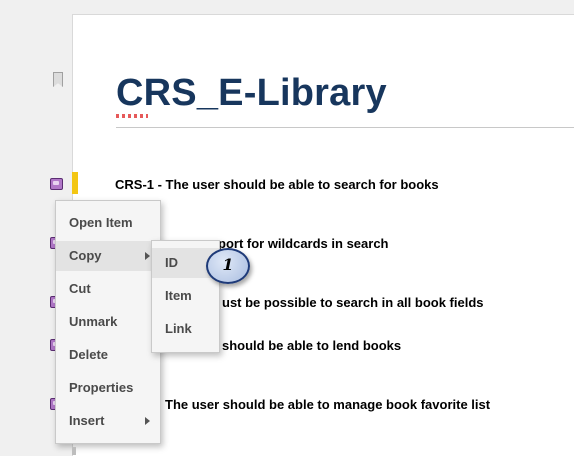  Describe the element at coordinates (58, 79) in the screenshot. I see `bookmark-icon` at that location.